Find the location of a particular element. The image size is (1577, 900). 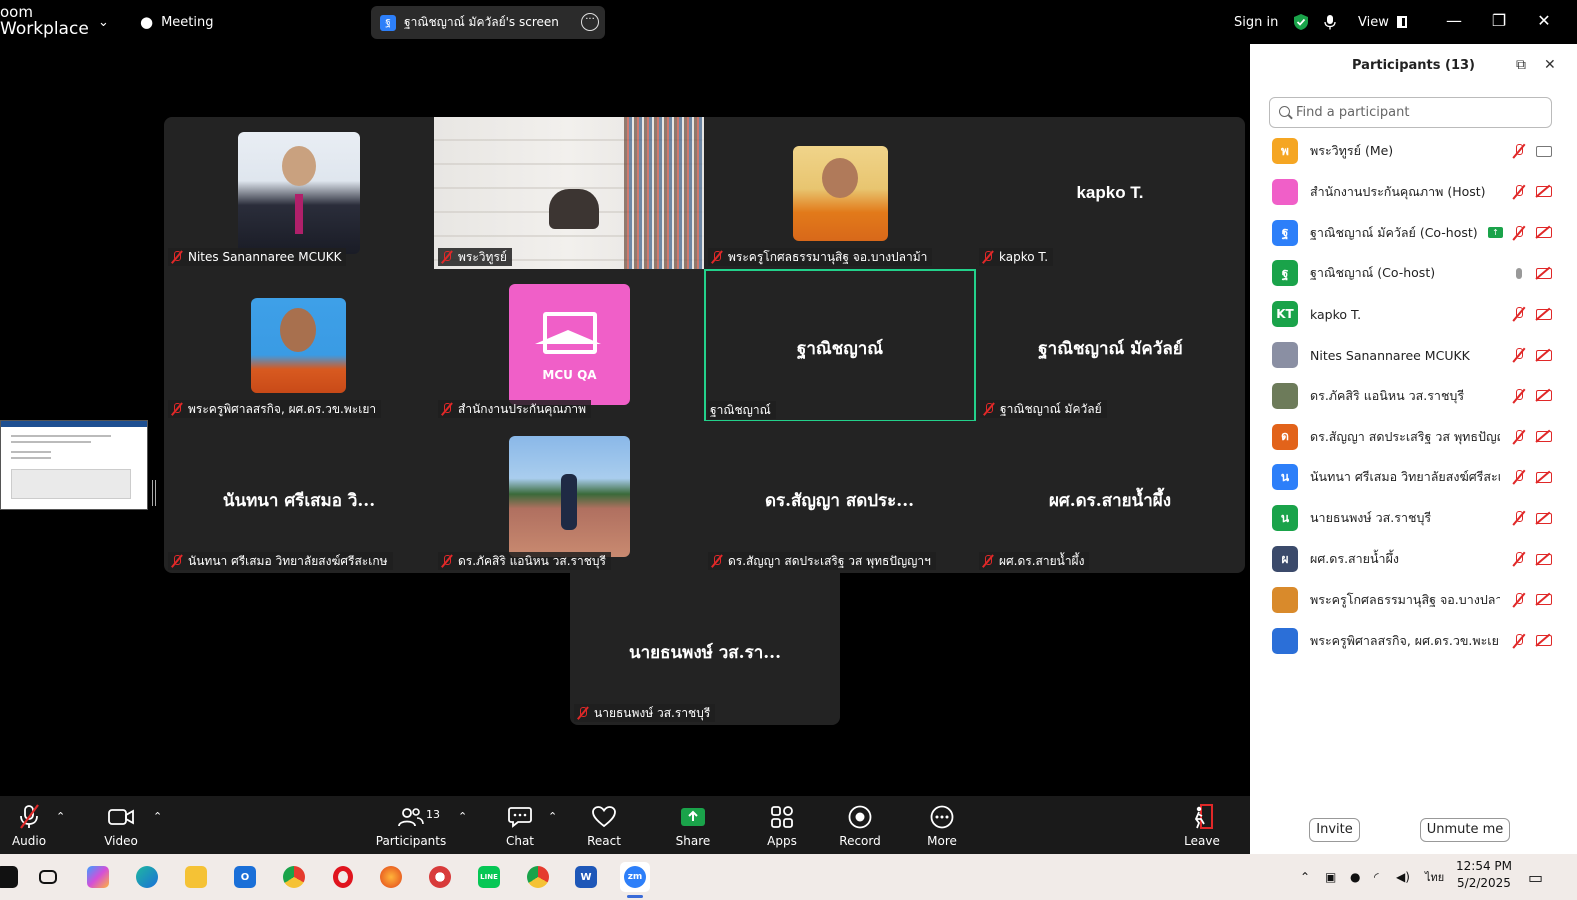

input-language: ไทย is located at coordinates (1434, 877).